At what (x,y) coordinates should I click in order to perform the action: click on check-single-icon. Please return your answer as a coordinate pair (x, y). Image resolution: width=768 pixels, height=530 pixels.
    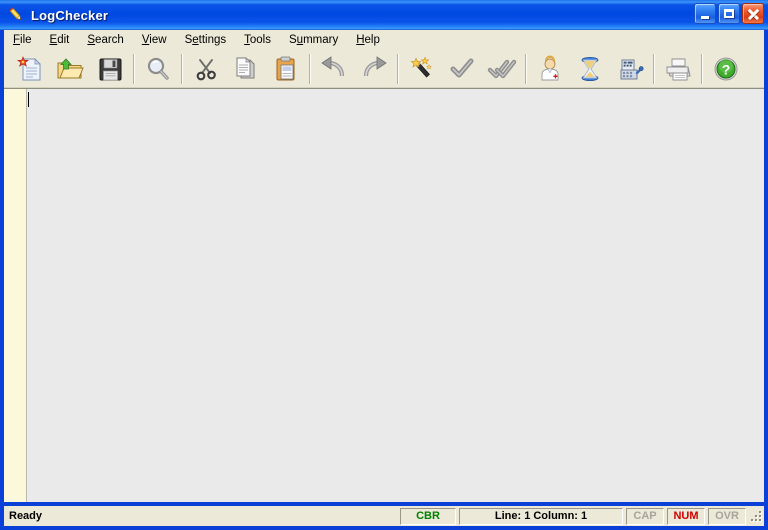
    Looking at the image, I should click on (462, 67).